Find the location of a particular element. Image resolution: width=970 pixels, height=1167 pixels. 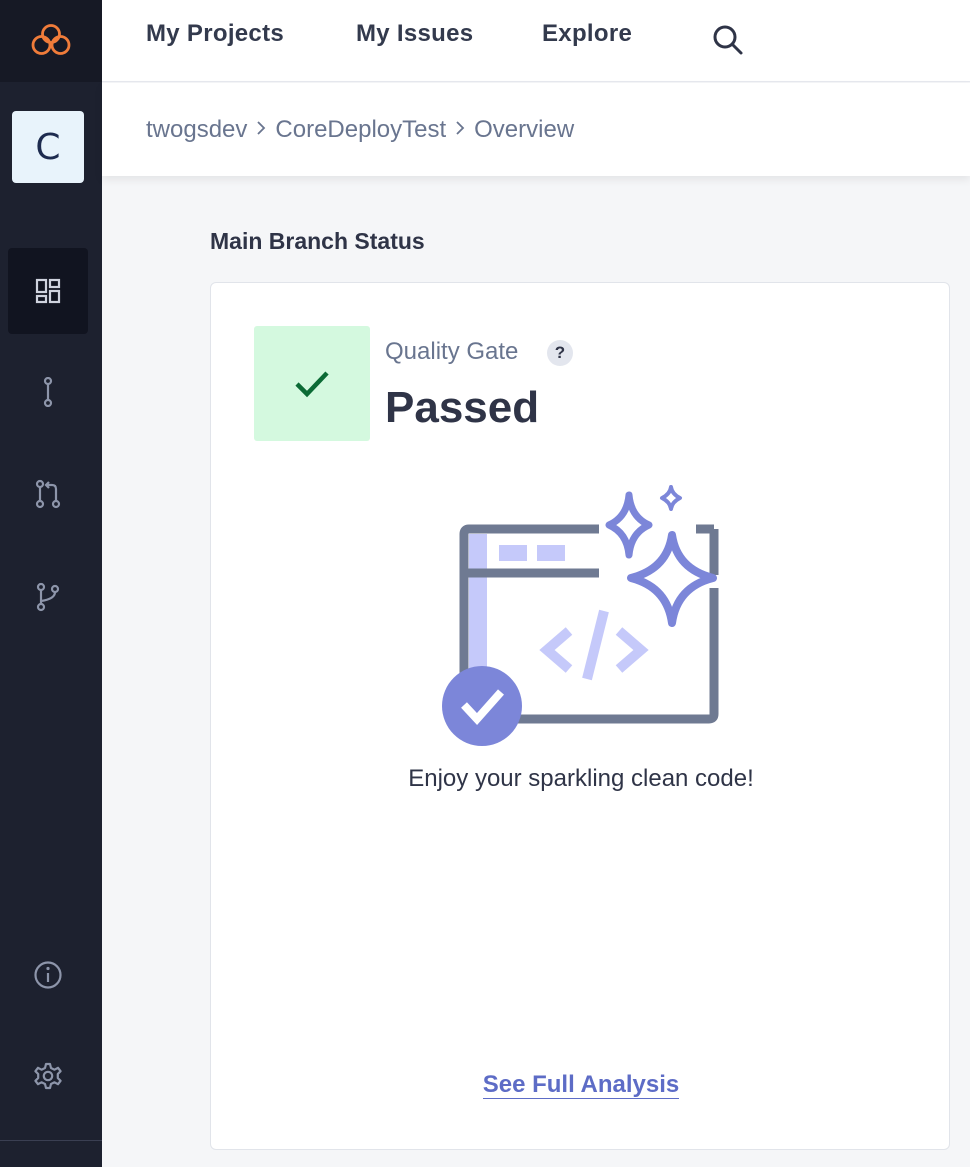

sidebar-item-forks is located at coordinates (48, 597).